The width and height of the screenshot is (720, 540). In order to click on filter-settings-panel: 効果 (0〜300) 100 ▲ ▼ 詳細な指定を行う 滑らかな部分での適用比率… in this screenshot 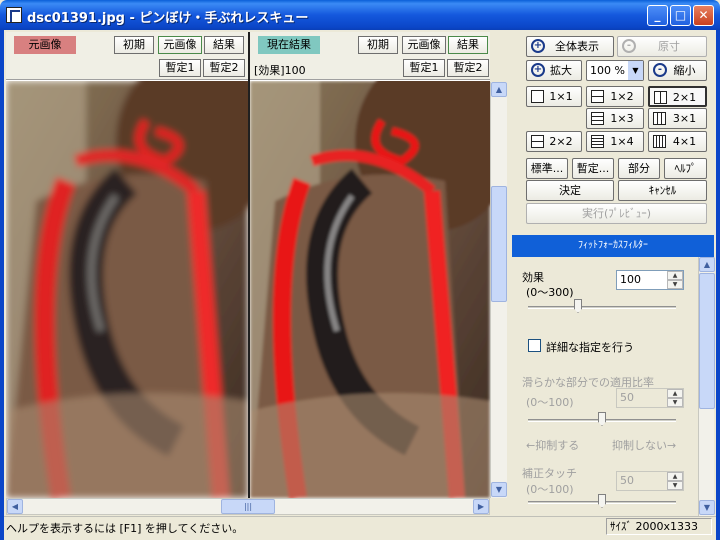, I will do `click(613, 386)`.